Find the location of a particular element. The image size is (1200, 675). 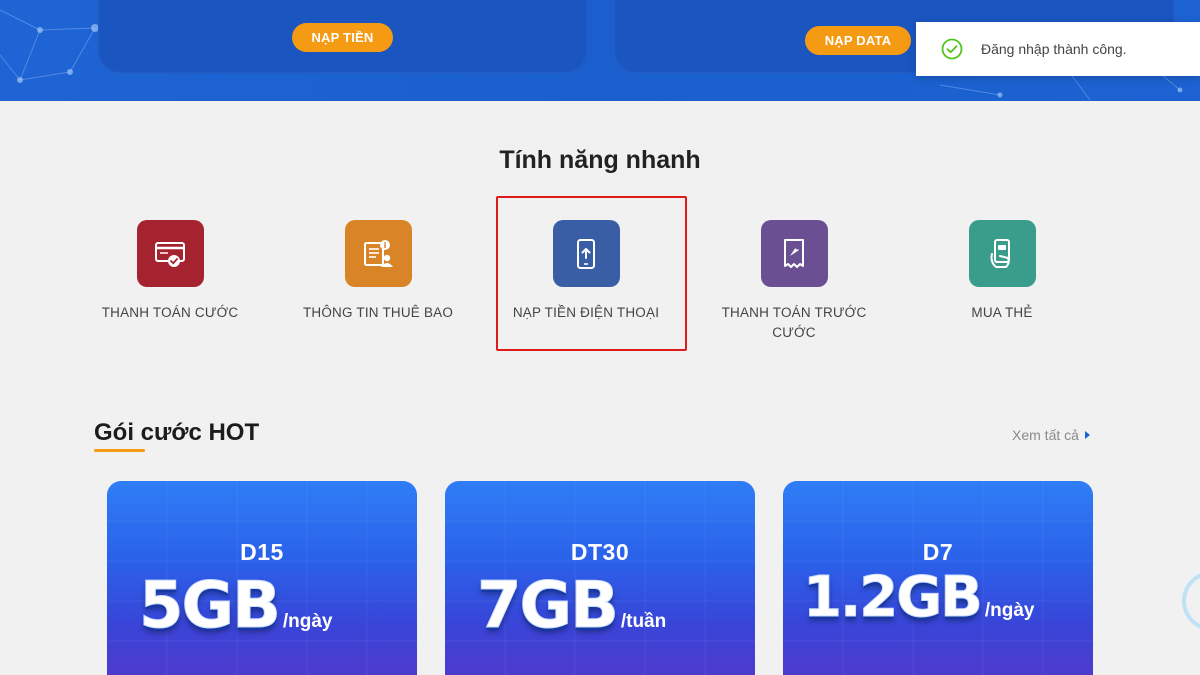

feature-label: NẠP TIỀN ĐIỆN THOẠI is located at coordinates (586, 312).